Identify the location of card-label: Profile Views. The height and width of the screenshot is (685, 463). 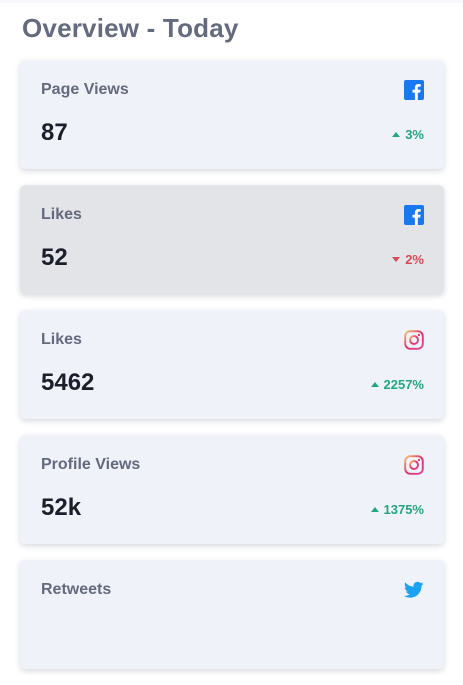
(91, 464).